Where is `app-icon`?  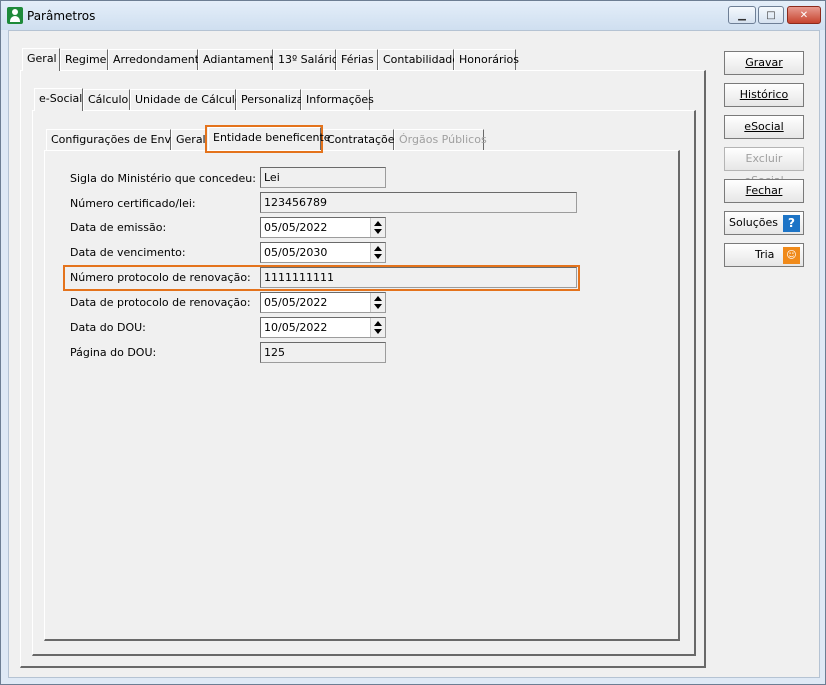 app-icon is located at coordinates (15, 15).